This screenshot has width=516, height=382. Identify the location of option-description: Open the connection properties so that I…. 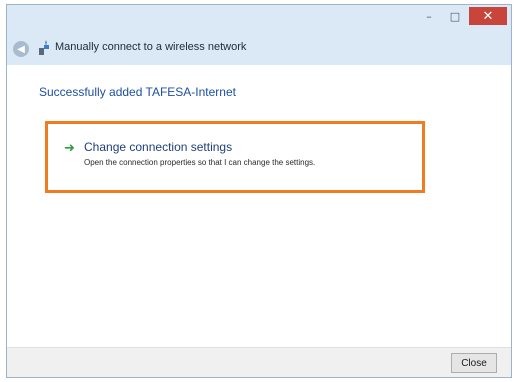
(200, 162).